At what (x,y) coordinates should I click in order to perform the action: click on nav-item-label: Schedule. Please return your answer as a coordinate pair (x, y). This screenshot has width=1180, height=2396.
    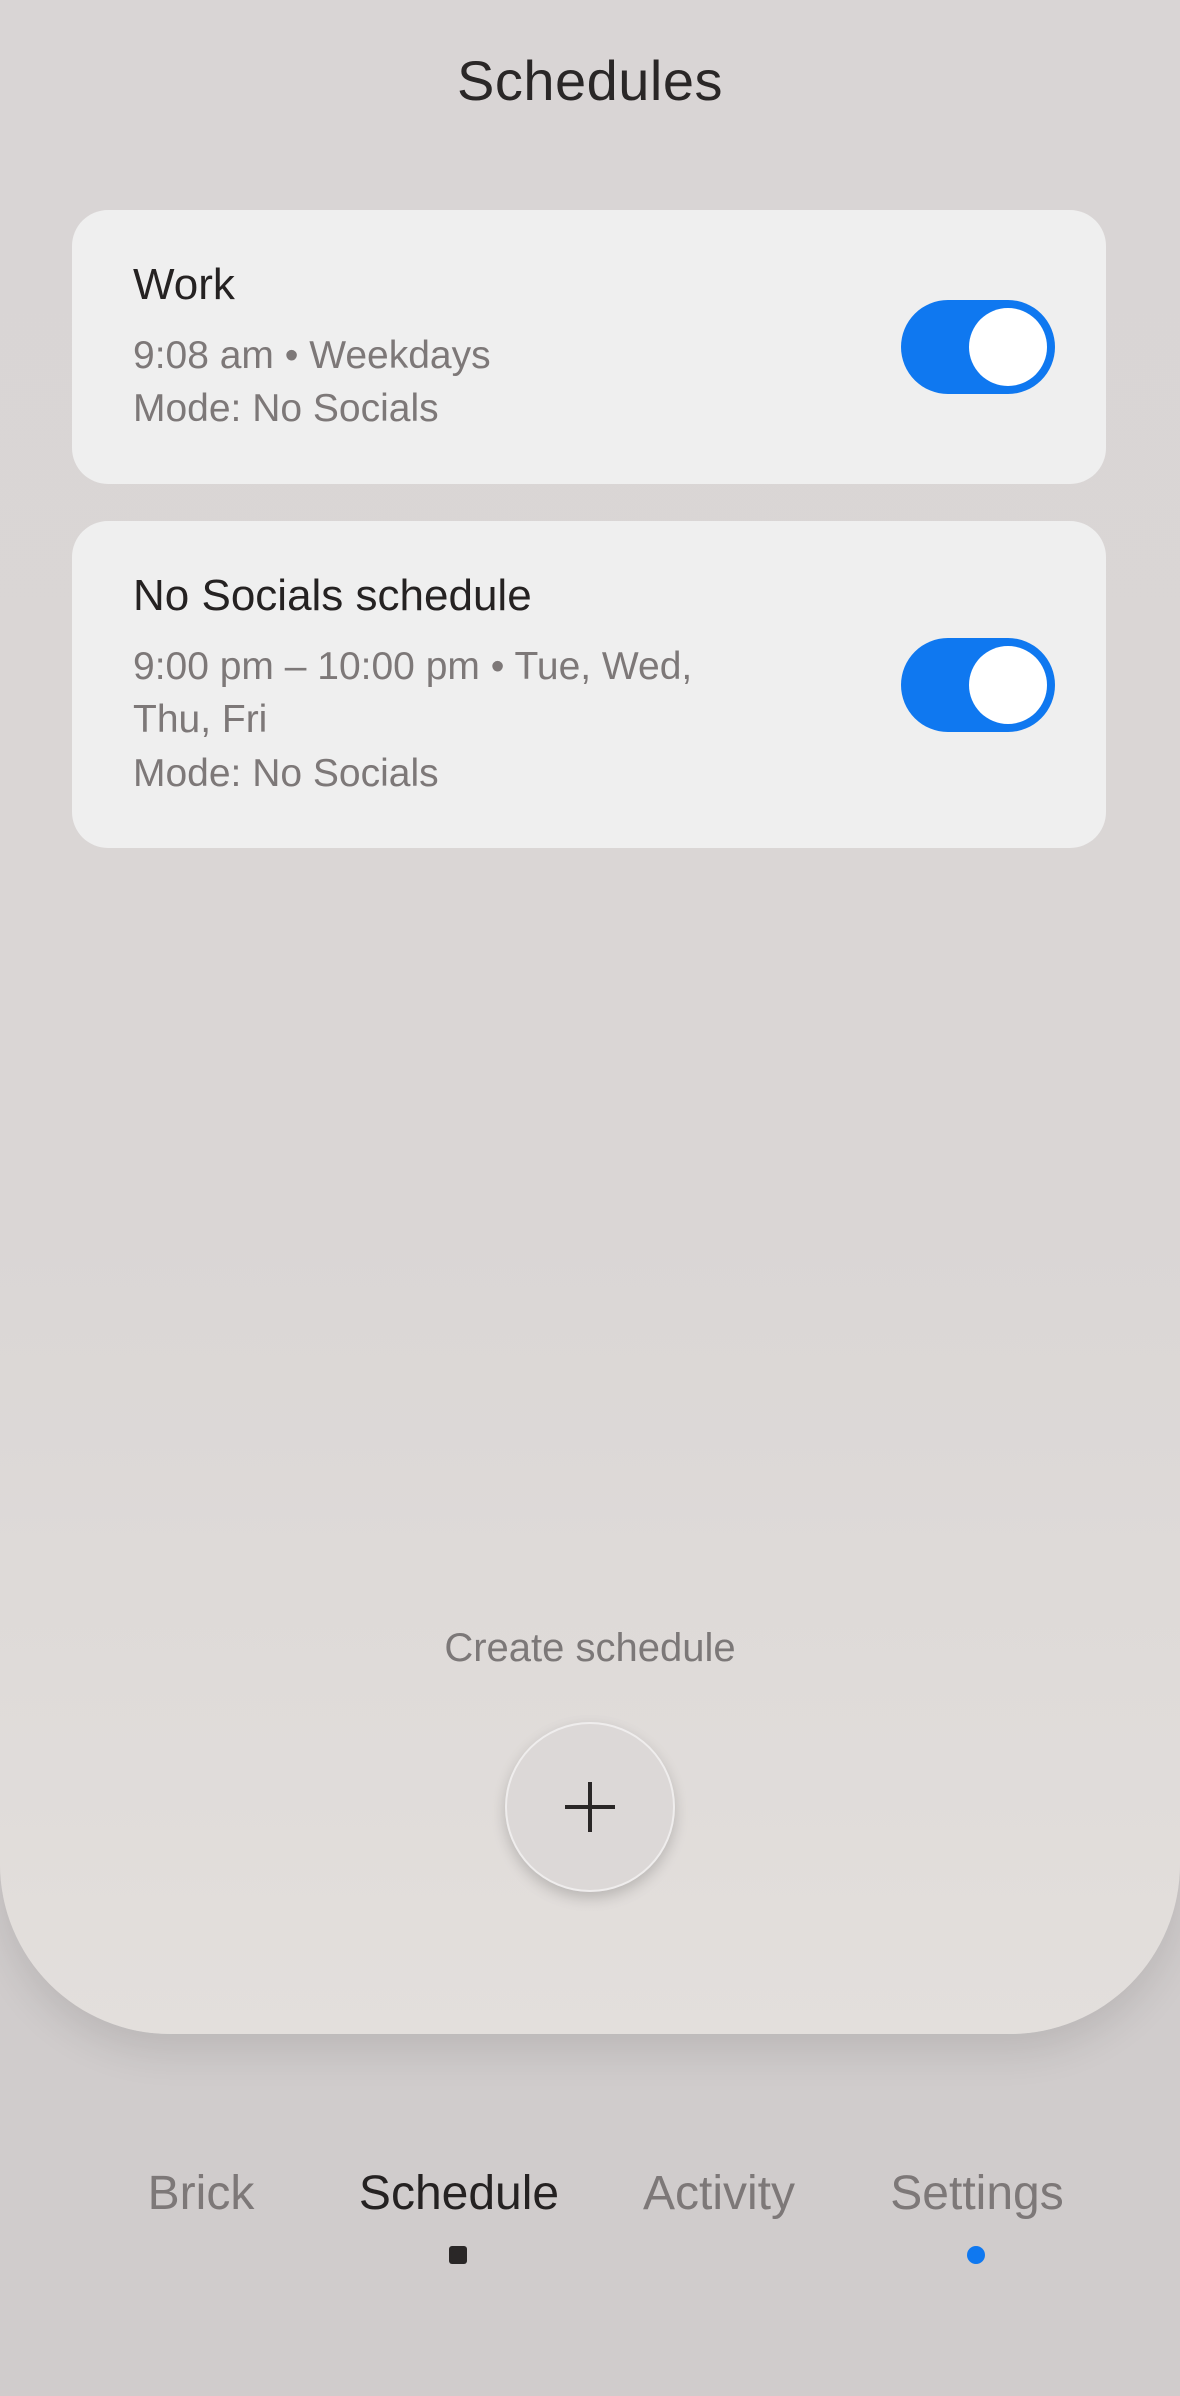
    Looking at the image, I should click on (459, 2193).